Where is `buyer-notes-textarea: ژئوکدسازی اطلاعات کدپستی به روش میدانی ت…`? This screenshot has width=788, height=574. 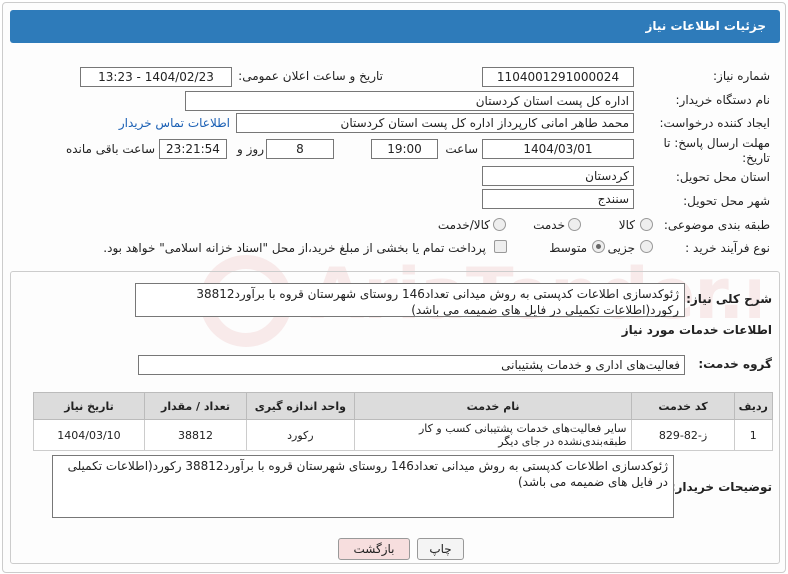 buyer-notes-textarea: ژئوکدسازی اطلاعات کدپستی به روش میدانی ت… is located at coordinates (363, 486).